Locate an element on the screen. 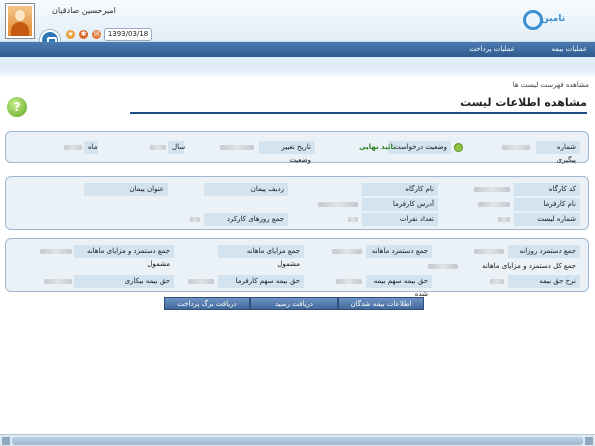 Image resolution: width=595 pixels, height=446 pixels. contract-row-label: ردیف پیمان is located at coordinates (246, 189).